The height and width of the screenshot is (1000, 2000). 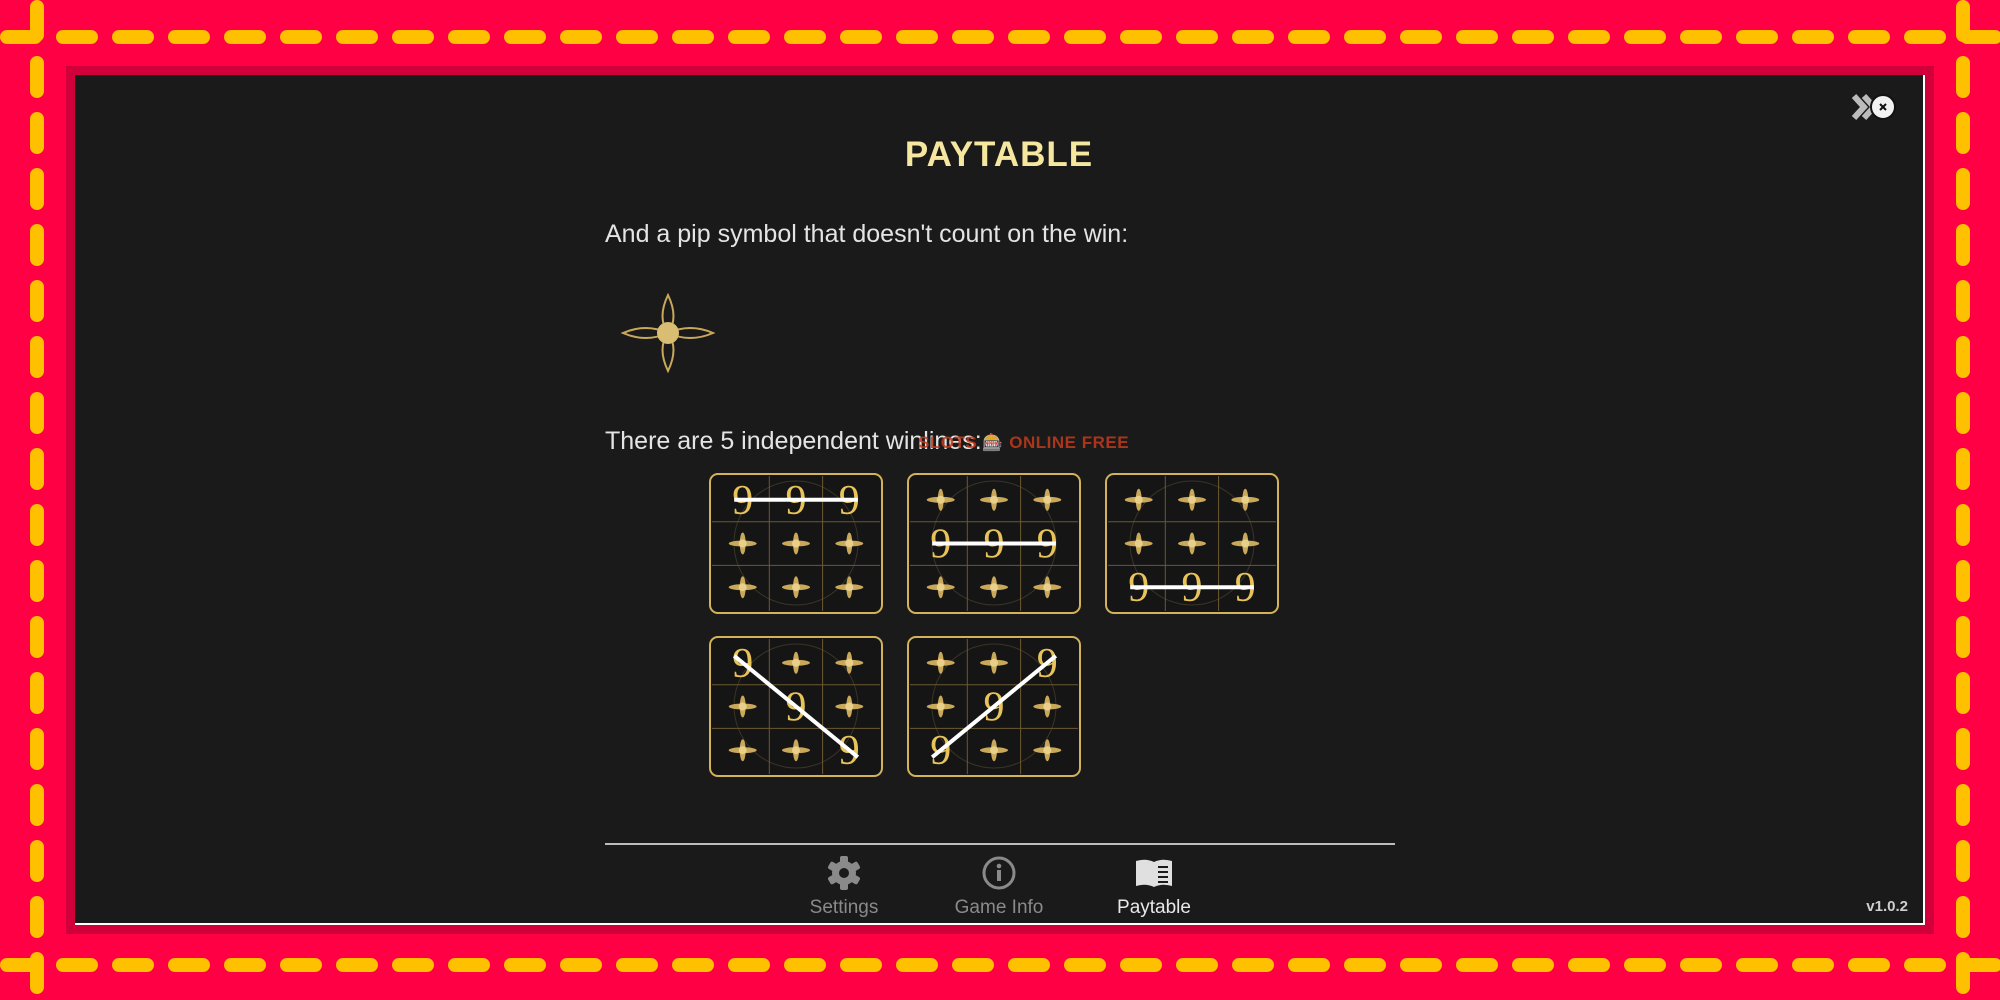 I want to click on pip-symbol-icon, so click(x=668, y=333).